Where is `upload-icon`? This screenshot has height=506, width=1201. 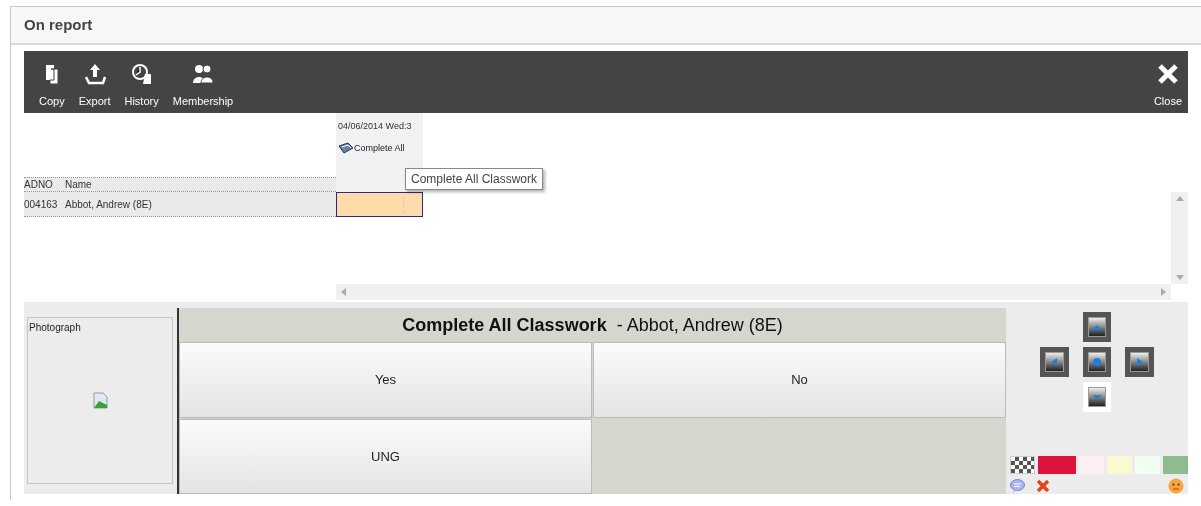 upload-icon is located at coordinates (94, 73).